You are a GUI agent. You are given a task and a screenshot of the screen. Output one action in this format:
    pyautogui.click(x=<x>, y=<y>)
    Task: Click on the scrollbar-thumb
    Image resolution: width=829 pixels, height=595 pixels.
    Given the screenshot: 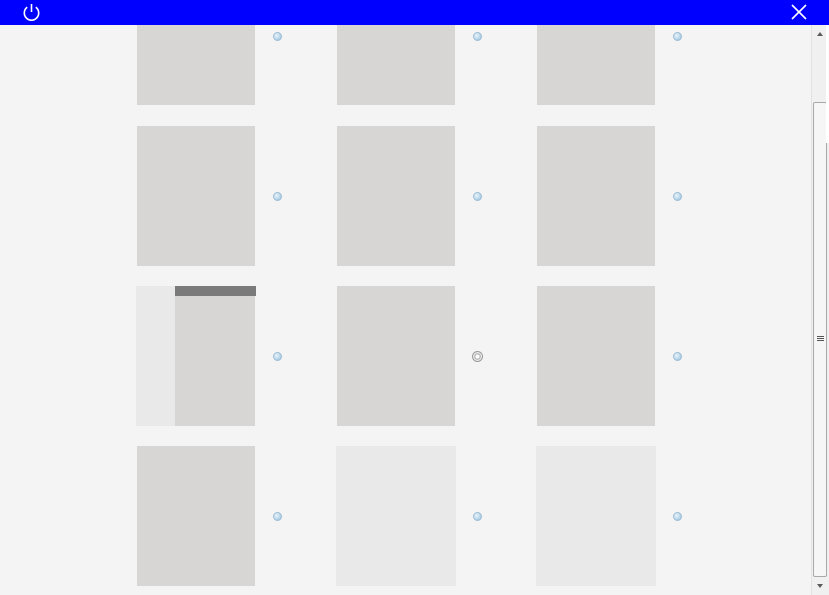 What is the action you would take?
    pyautogui.click(x=820, y=339)
    